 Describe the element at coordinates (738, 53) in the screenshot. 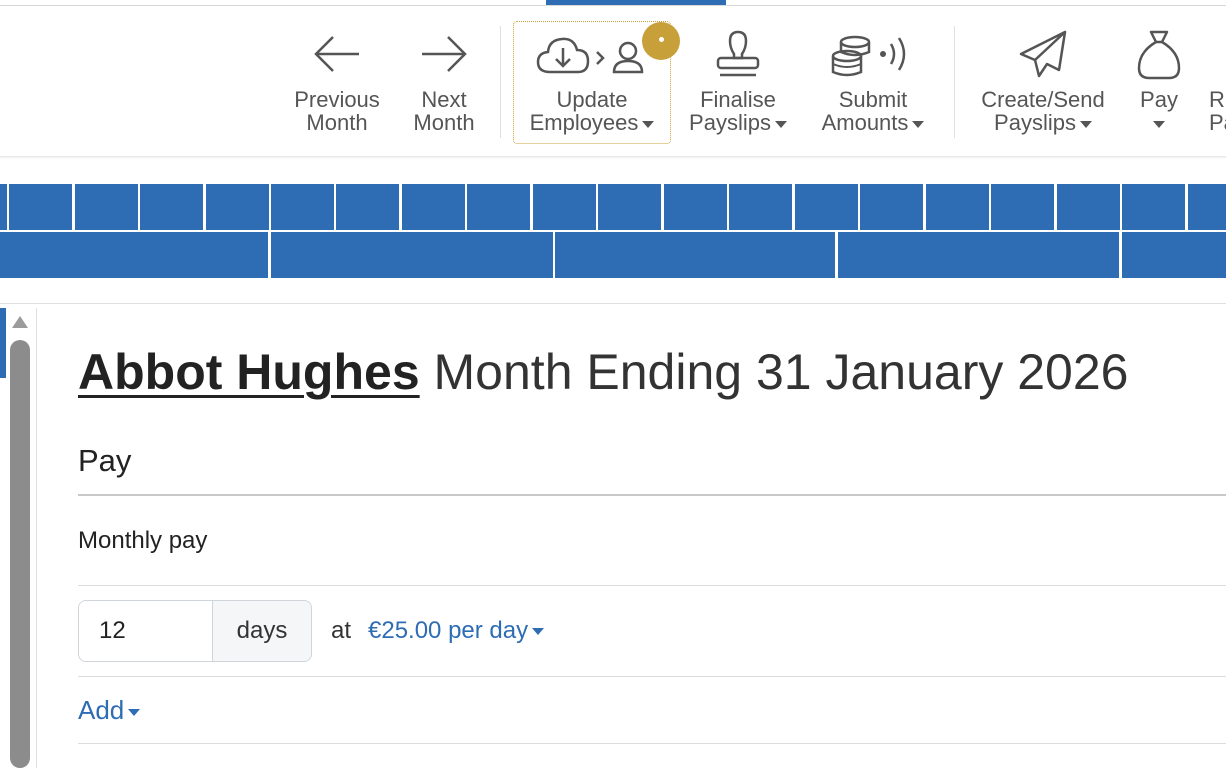

I see `stamp-icon` at that location.